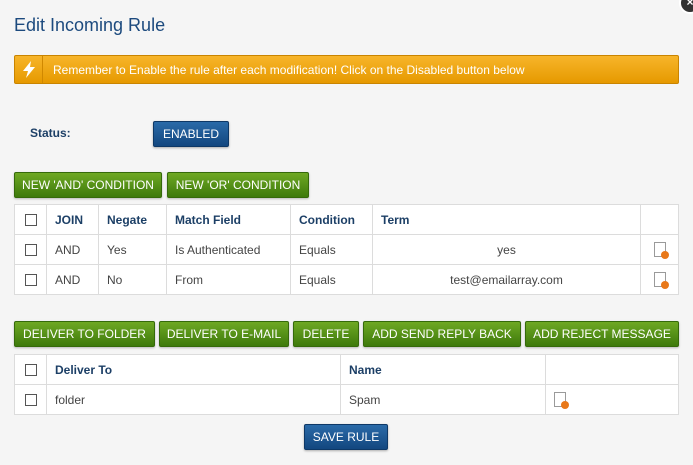 The image size is (693, 465). I want to click on cell-name: Spam, so click(443, 399).